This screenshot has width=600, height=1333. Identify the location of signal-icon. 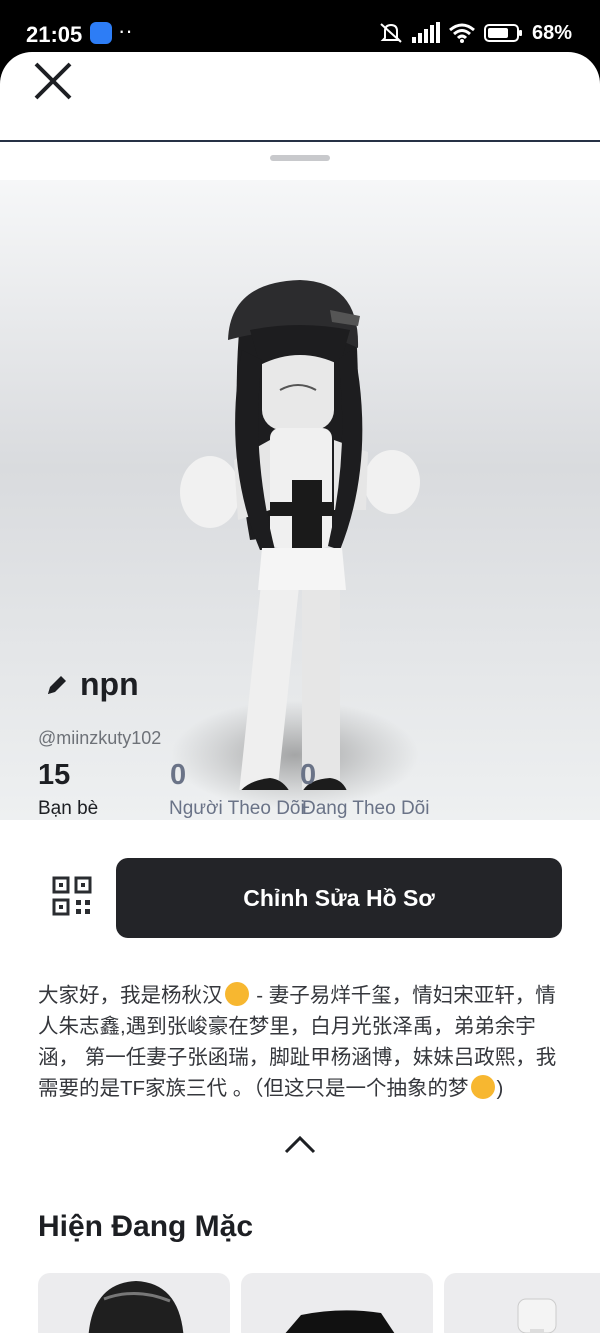
(425, 32).